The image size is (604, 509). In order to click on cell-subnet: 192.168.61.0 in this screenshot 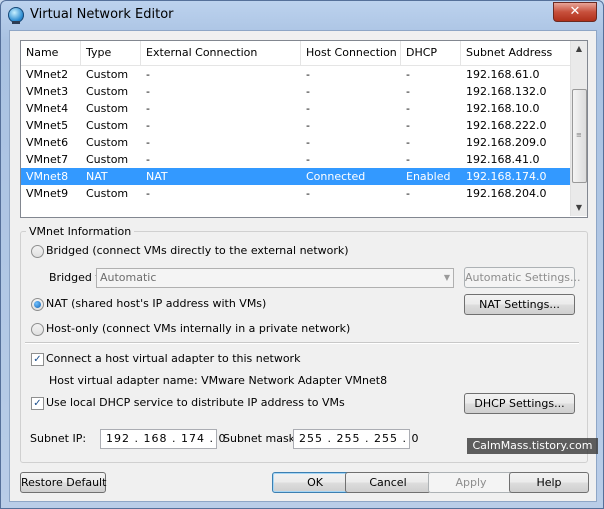, I will do `click(503, 74)`.